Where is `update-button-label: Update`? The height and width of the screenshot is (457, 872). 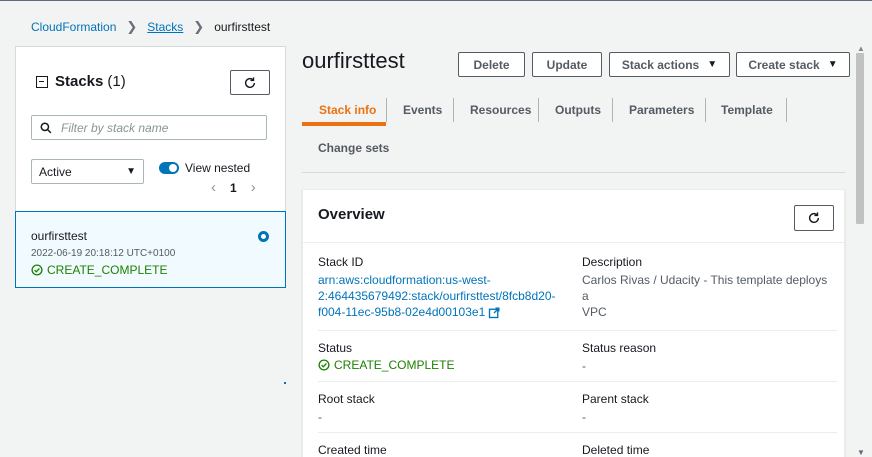
update-button-label: Update is located at coordinates (567, 64).